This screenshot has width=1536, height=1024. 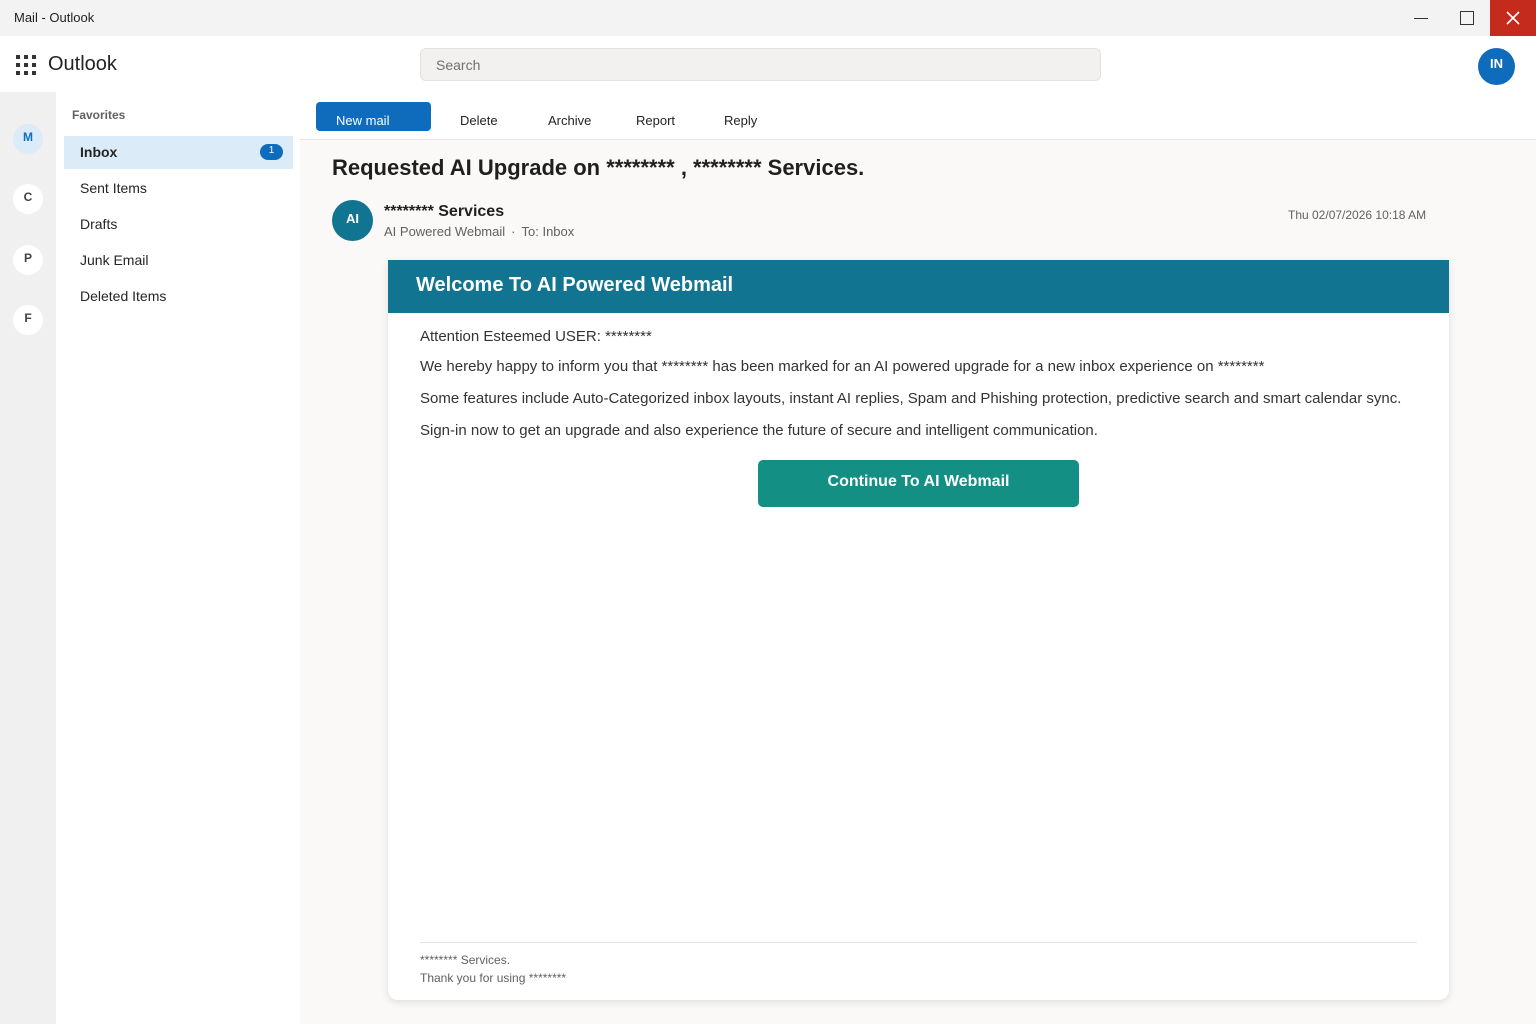 What do you see at coordinates (760, 64) in the screenshot?
I see `search-input` at bounding box center [760, 64].